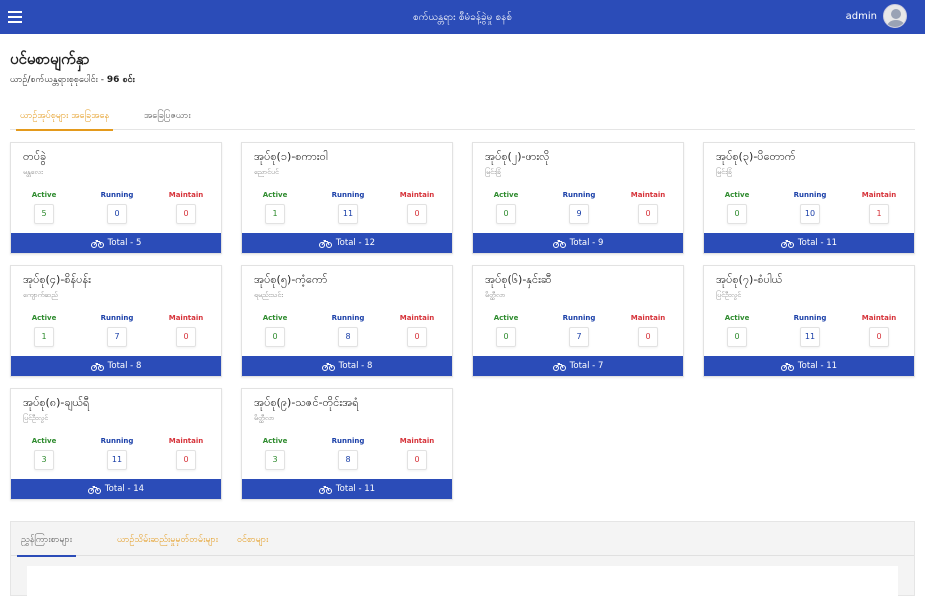 The height and width of the screenshot is (606, 925). I want to click on user-menu: admin, so click(876, 16).